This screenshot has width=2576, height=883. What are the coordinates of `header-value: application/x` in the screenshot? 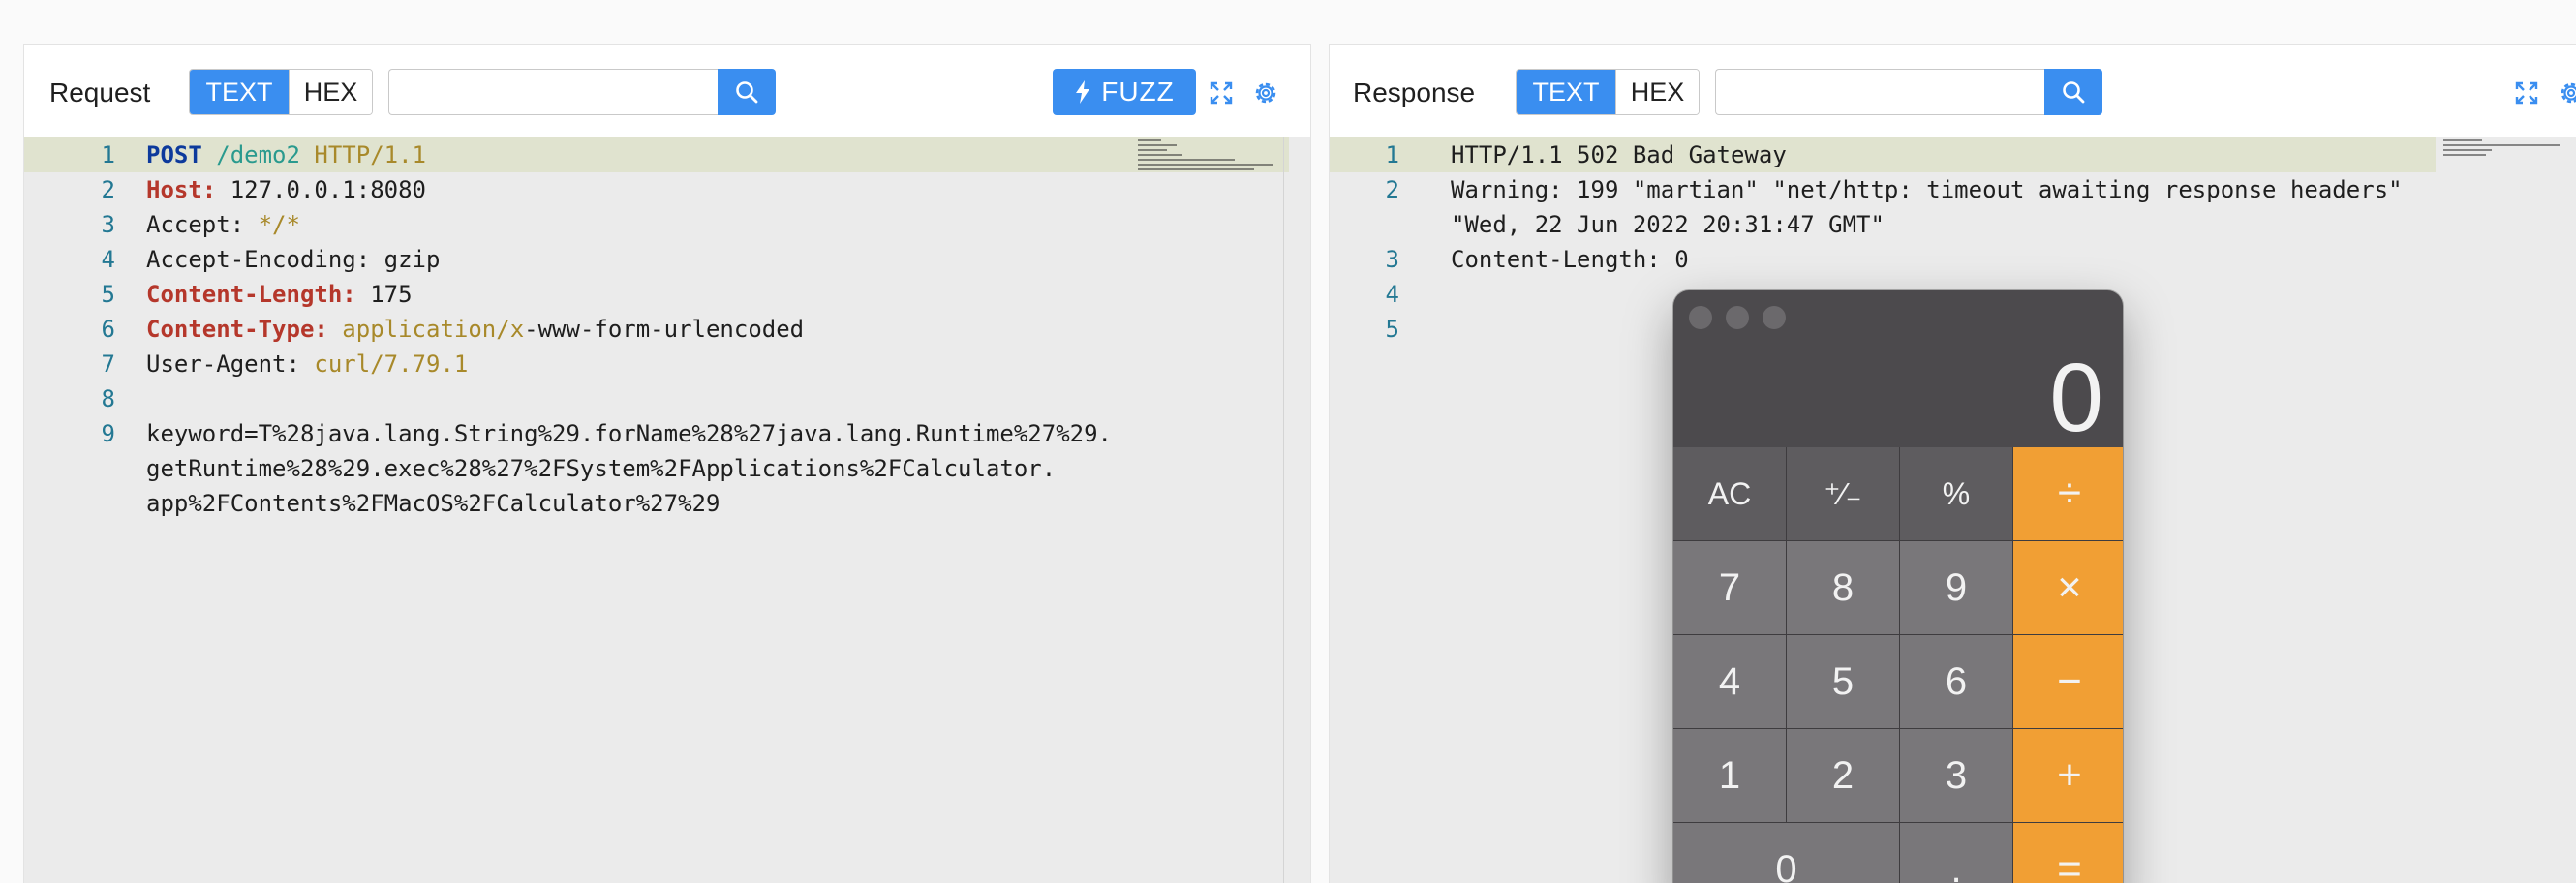 It's located at (433, 329).